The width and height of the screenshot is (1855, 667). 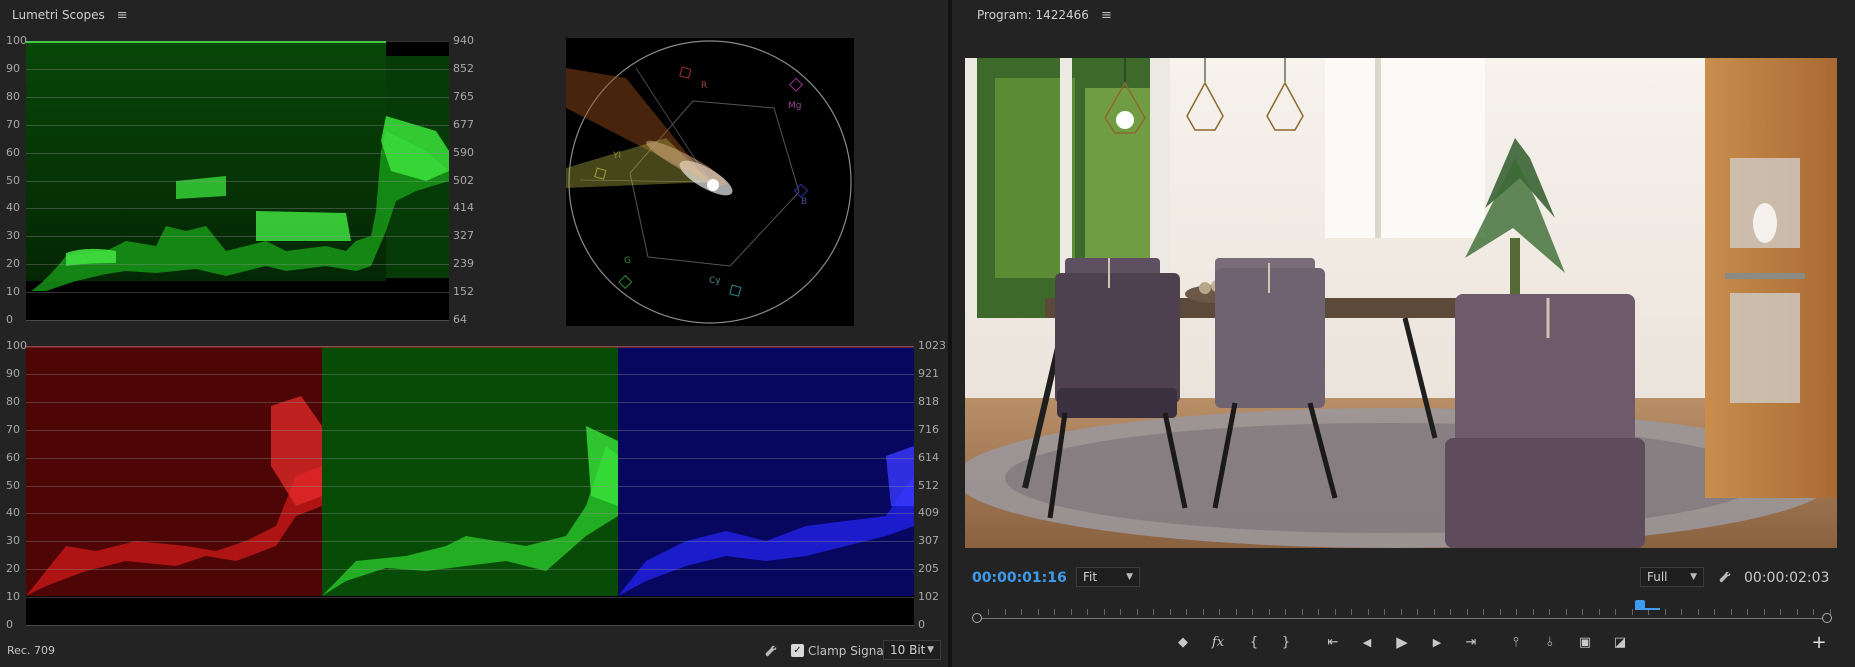 I want to click on playback-resolution-dropdown: Full ▼, so click(x=1672, y=577).